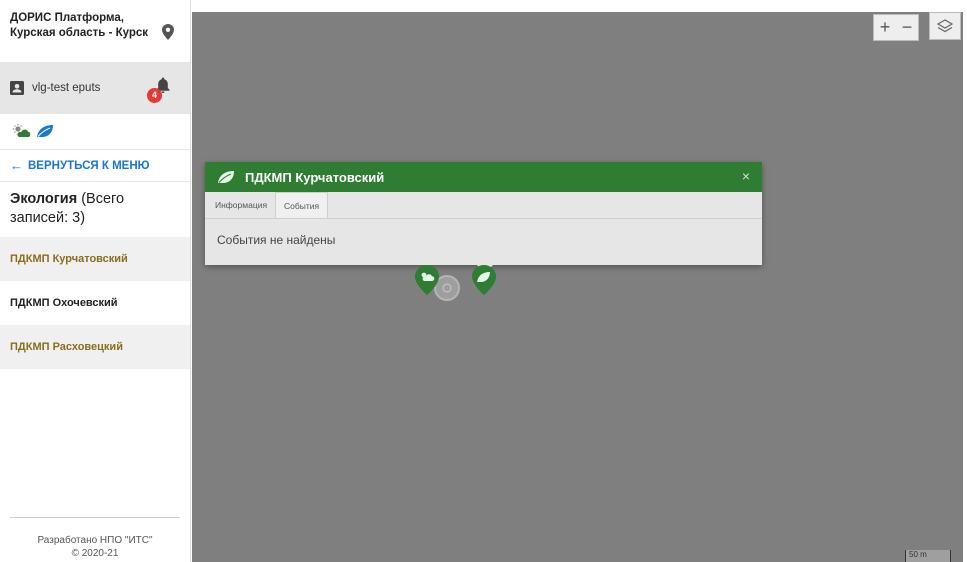 The width and height of the screenshot is (967, 562). Describe the element at coordinates (79, 33) in the screenshot. I see `brand-line-2: Курская область - Курск` at that location.